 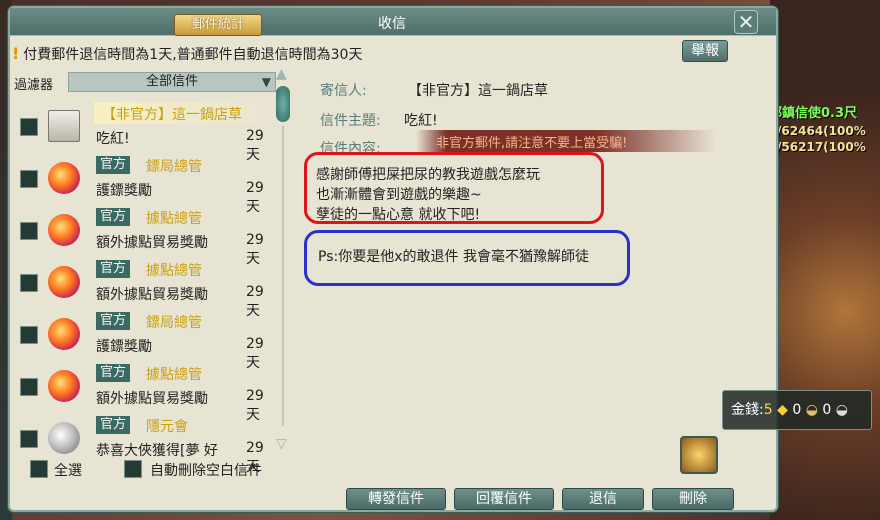 What do you see at coordinates (206, 471) in the screenshot?
I see `auto-delete-label: 自動刪除空白信件` at bounding box center [206, 471].